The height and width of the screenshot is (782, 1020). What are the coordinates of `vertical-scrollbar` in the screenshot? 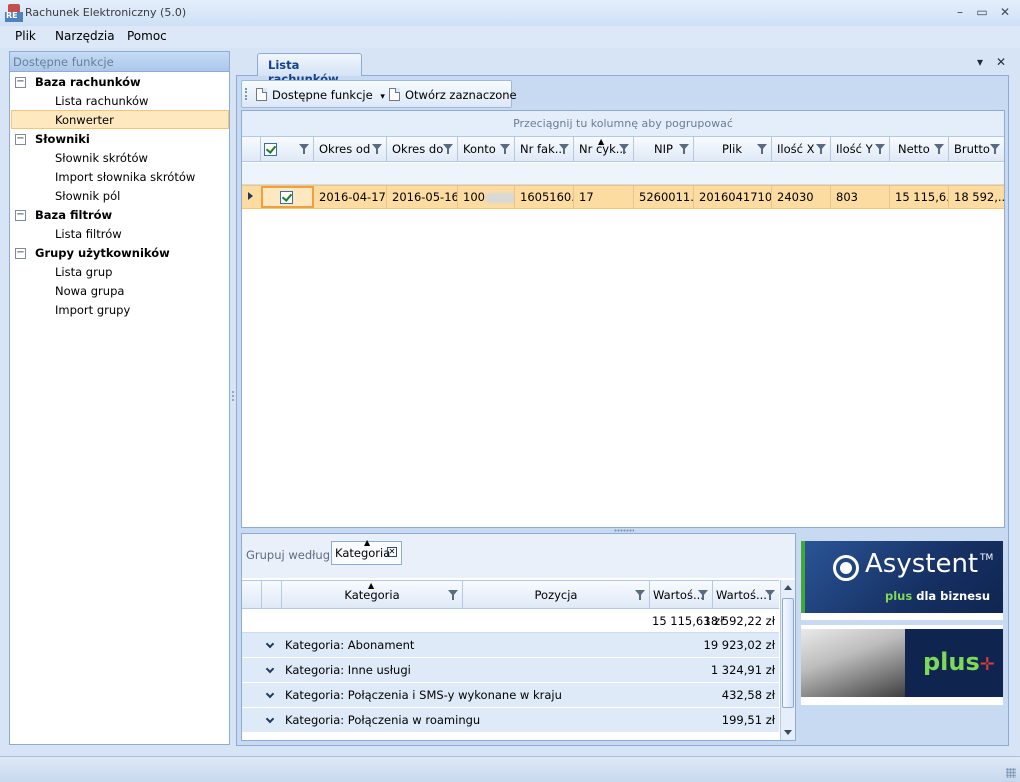 It's located at (787, 660).